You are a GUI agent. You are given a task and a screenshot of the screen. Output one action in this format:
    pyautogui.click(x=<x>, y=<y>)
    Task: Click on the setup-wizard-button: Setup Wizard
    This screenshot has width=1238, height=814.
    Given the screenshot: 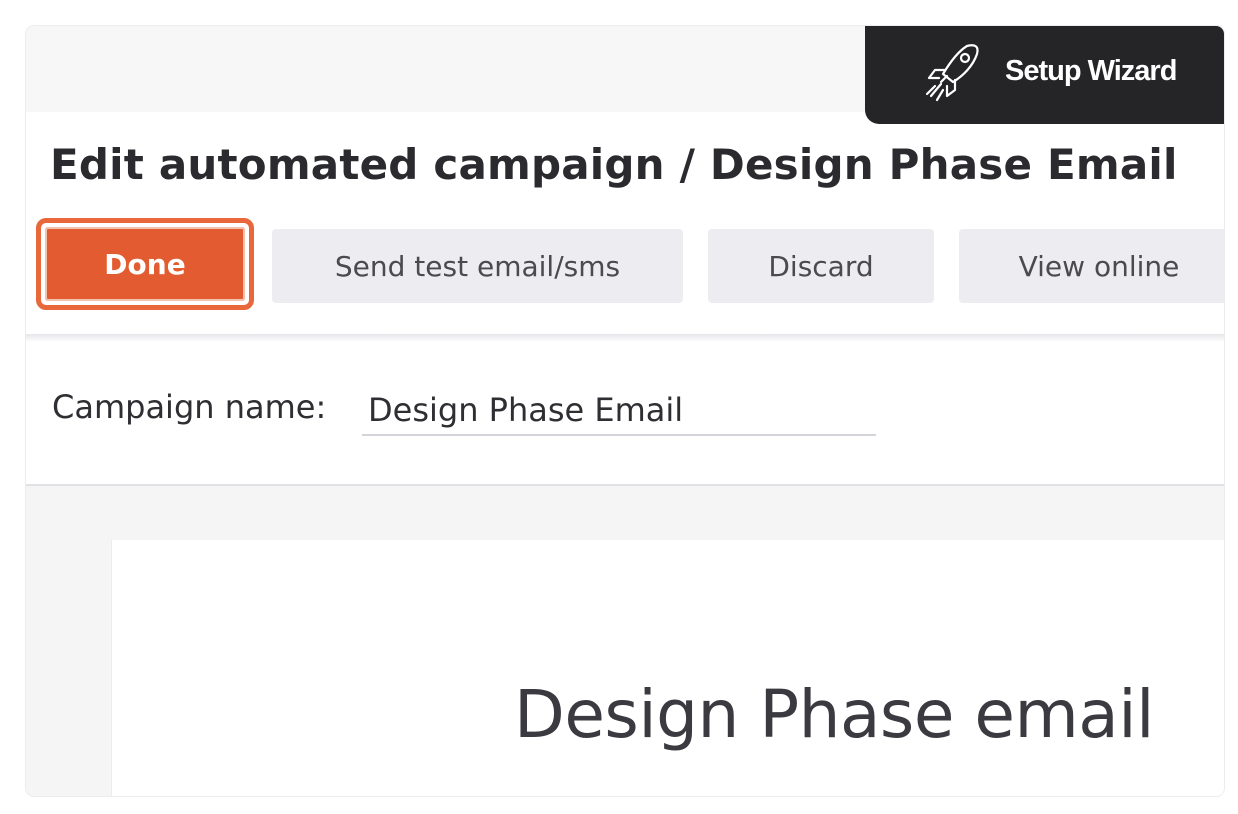 What is the action you would take?
    pyautogui.click(x=1044, y=75)
    